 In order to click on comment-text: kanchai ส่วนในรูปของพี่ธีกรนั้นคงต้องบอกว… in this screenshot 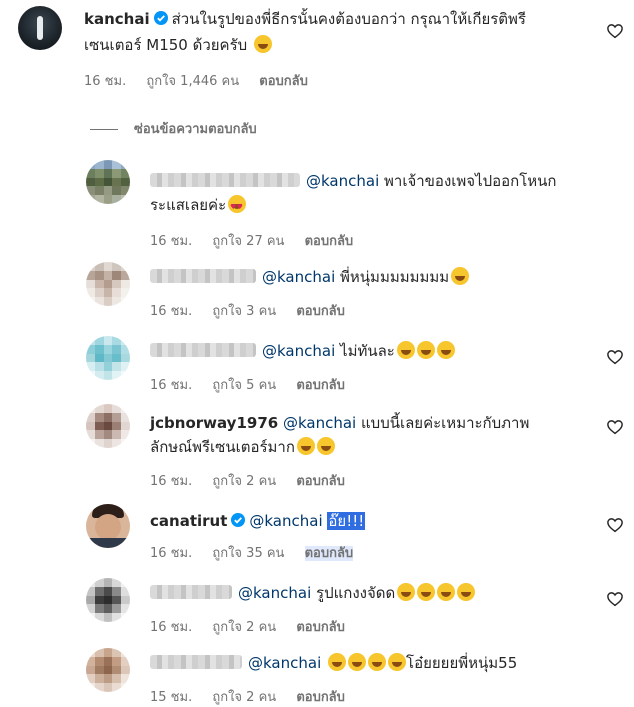, I will do `click(305, 19)`.